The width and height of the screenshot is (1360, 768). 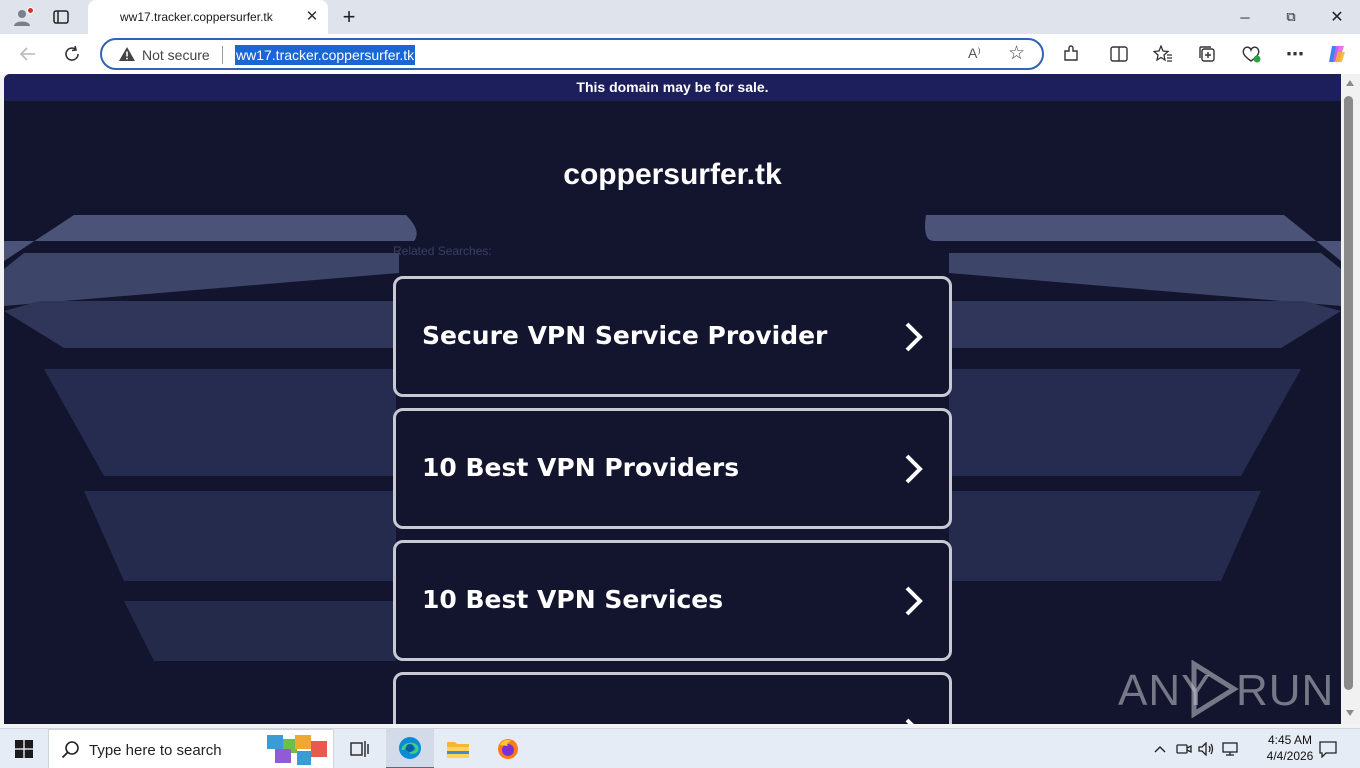 I want to click on address-separator, so click(x=222, y=55).